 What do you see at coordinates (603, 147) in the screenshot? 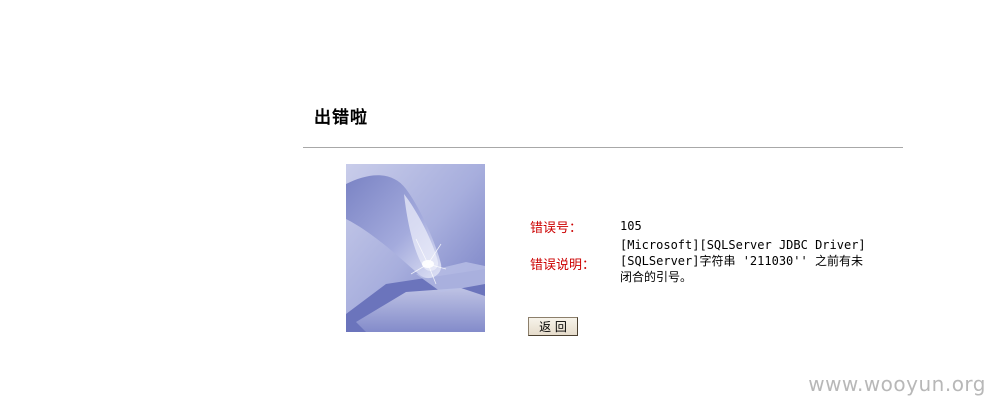
I see `title-divider` at bounding box center [603, 147].